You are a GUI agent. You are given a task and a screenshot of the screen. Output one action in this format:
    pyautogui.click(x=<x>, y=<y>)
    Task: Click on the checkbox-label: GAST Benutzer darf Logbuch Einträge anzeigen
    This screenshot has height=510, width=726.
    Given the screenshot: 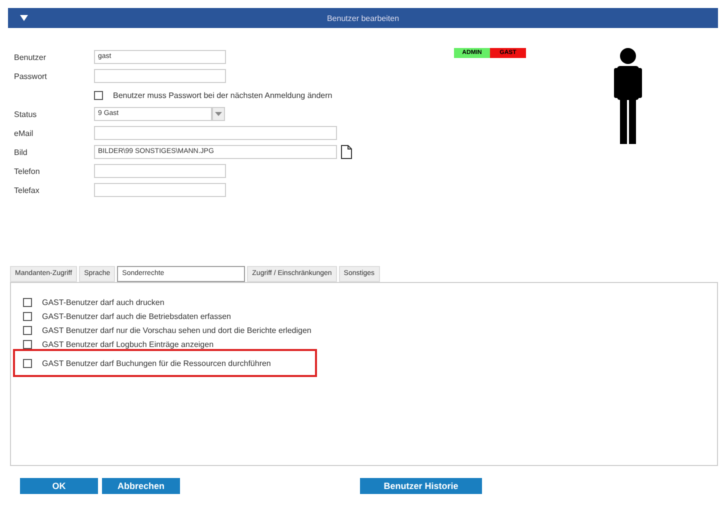 What is the action you would take?
    pyautogui.click(x=128, y=344)
    